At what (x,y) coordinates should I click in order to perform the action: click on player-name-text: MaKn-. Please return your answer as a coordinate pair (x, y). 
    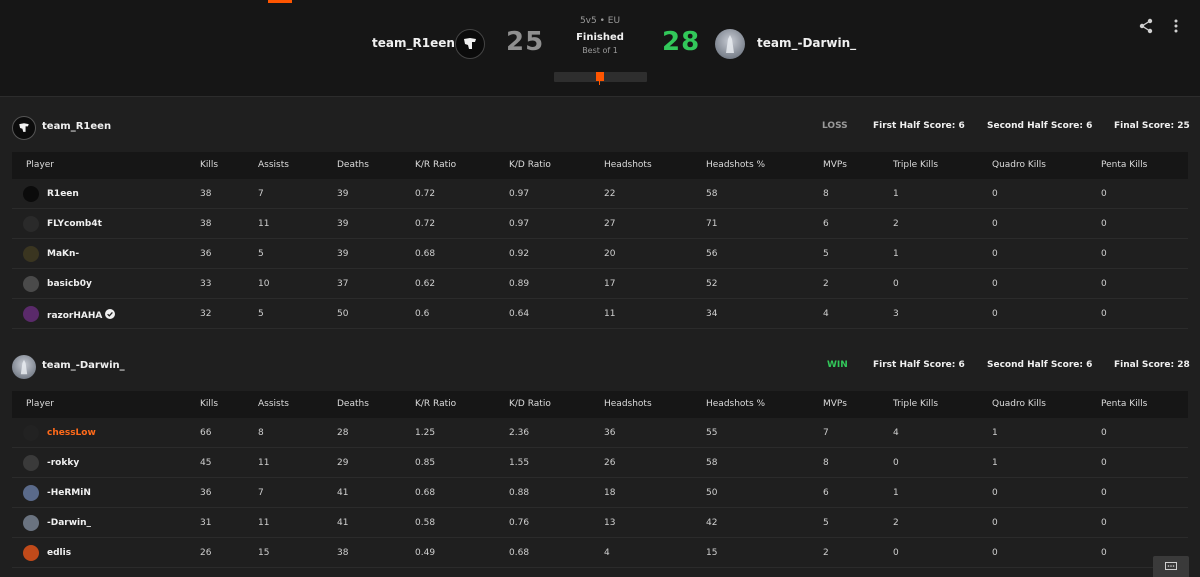
    Looking at the image, I should click on (63, 254).